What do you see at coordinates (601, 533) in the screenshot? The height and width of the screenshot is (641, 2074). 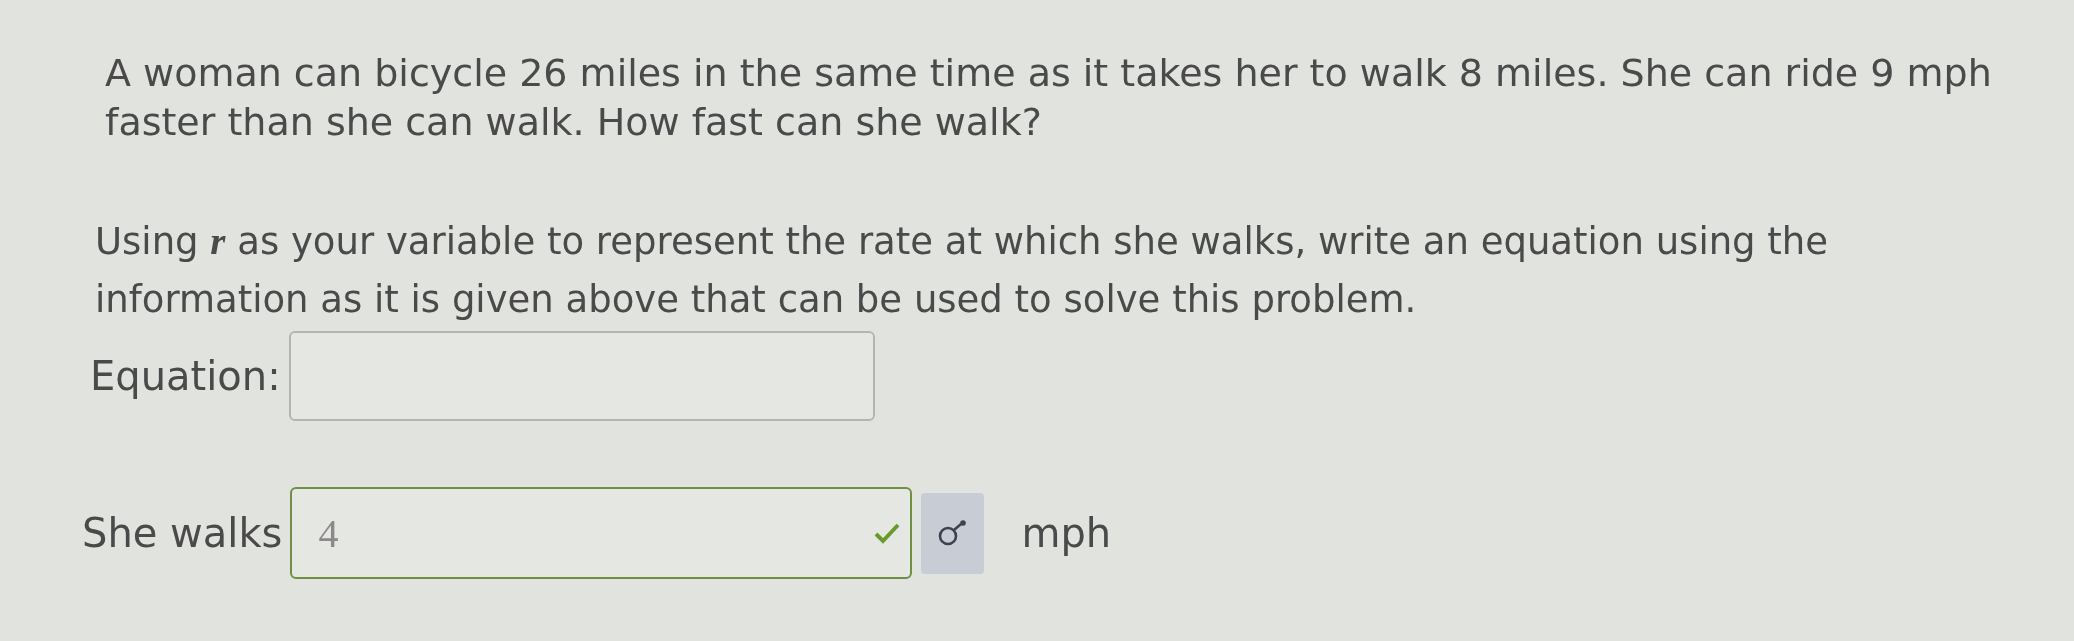 I see `answer-field: 4` at bounding box center [601, 533].